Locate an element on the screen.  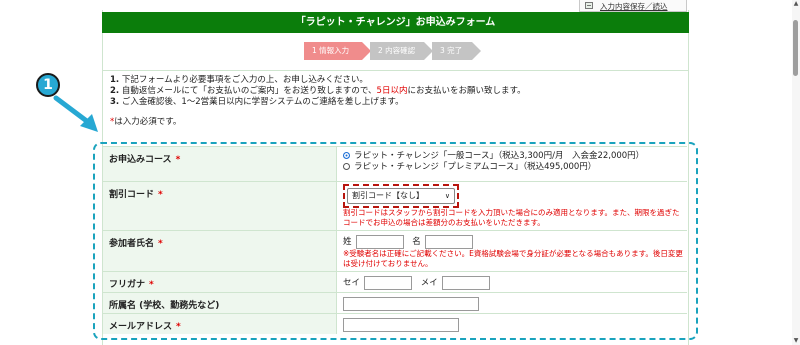
intro-line-1: 1. 下記フォームより必要事項をご入力の上、お申し込みください。 is located at coordinates (239, 80).